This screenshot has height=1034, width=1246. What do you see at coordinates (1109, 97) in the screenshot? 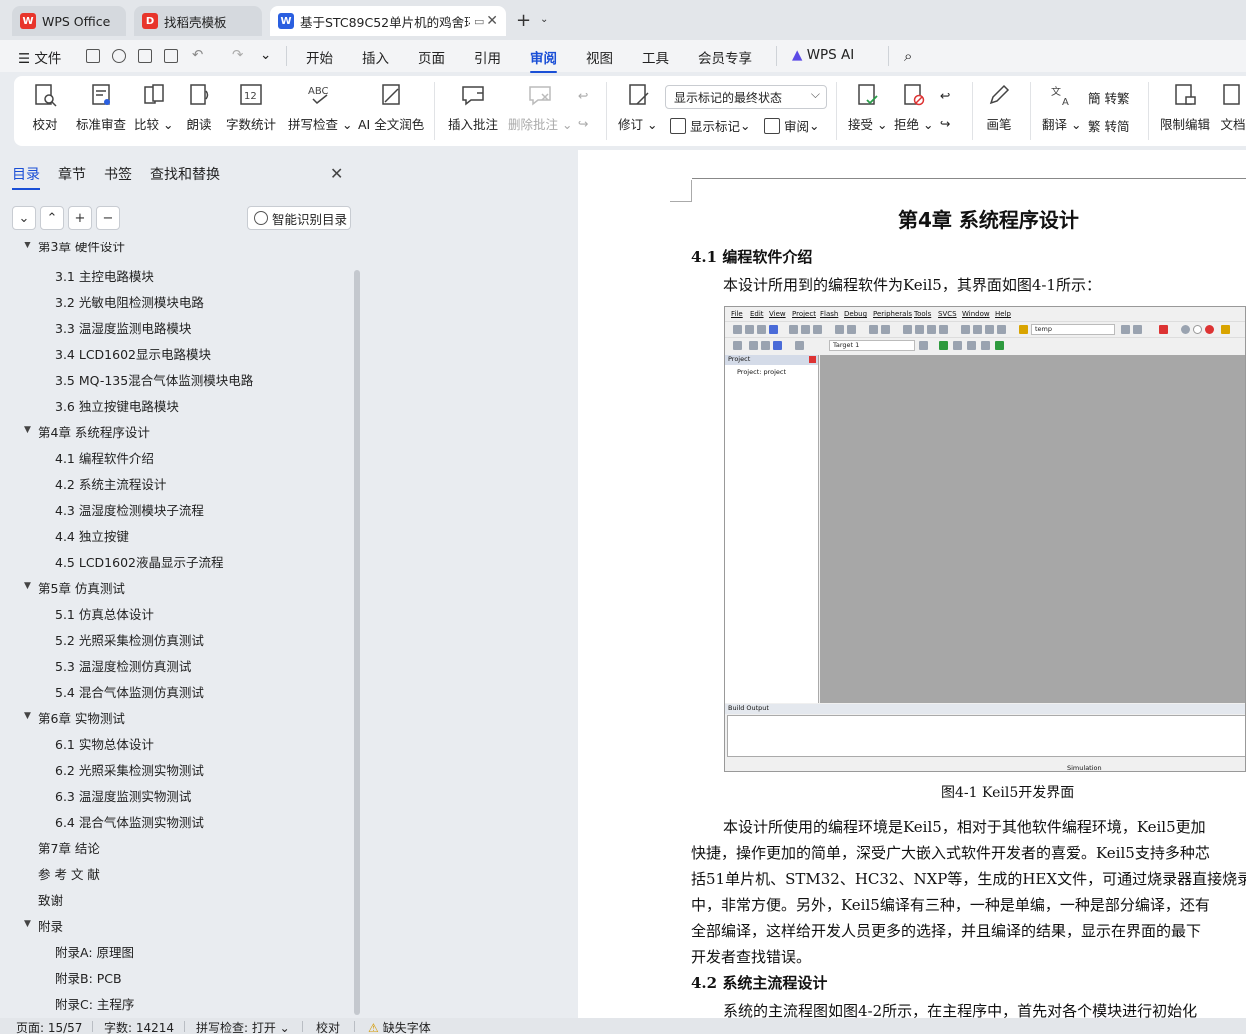
I see `to-traditional-button: 簡转繁` at bounding box center [1109, 97].